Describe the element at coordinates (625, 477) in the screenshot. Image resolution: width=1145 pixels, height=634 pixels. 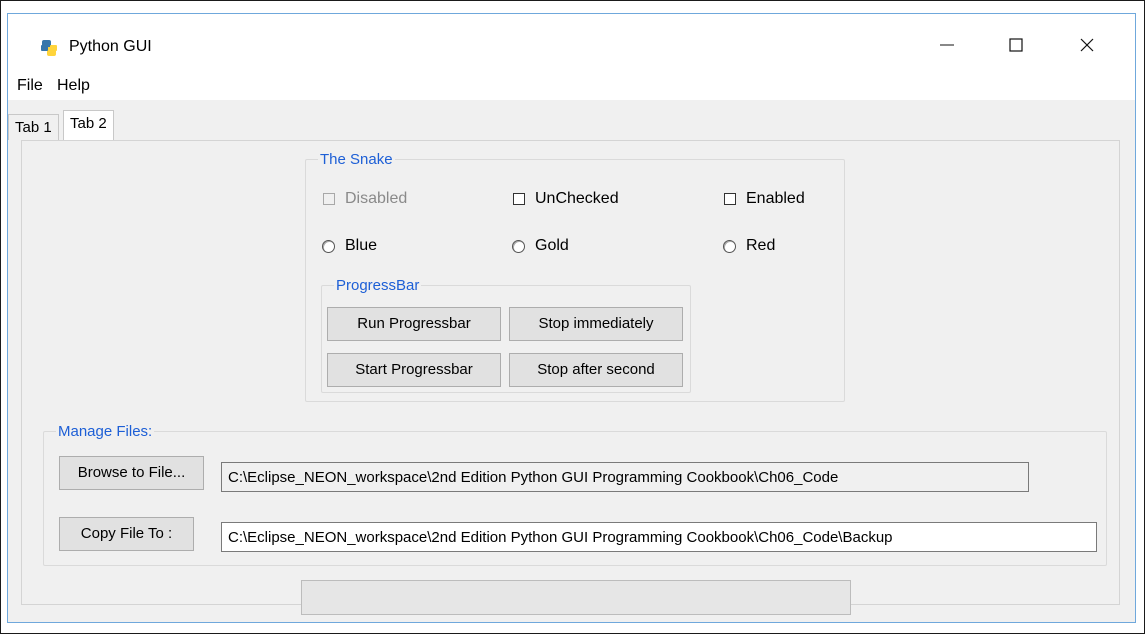
I see `browse-path-field` at that location.